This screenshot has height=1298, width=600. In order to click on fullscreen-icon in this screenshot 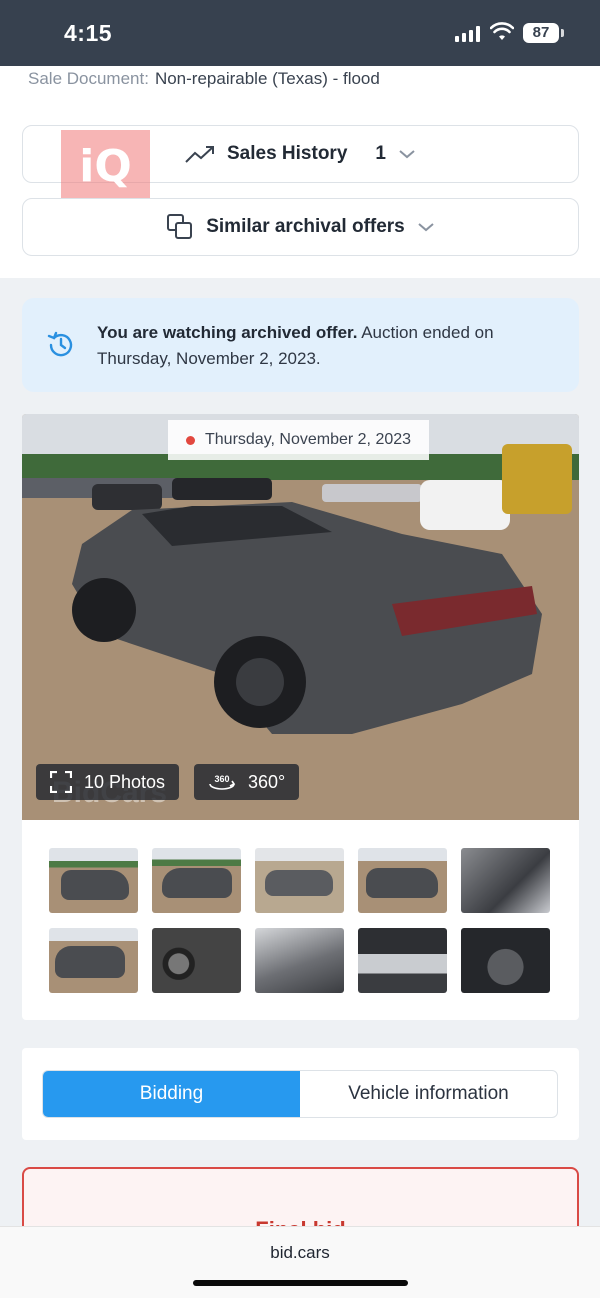, I will do `click(61, 782)`.